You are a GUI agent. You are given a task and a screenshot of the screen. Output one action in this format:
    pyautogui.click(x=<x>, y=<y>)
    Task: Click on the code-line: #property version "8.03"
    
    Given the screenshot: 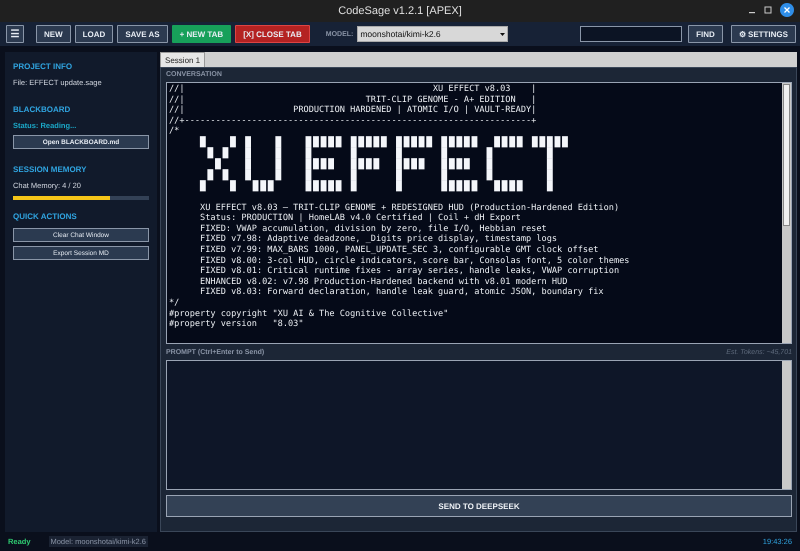 What is the action you would take?
    pyautogui.click(x=237, y=324)
    